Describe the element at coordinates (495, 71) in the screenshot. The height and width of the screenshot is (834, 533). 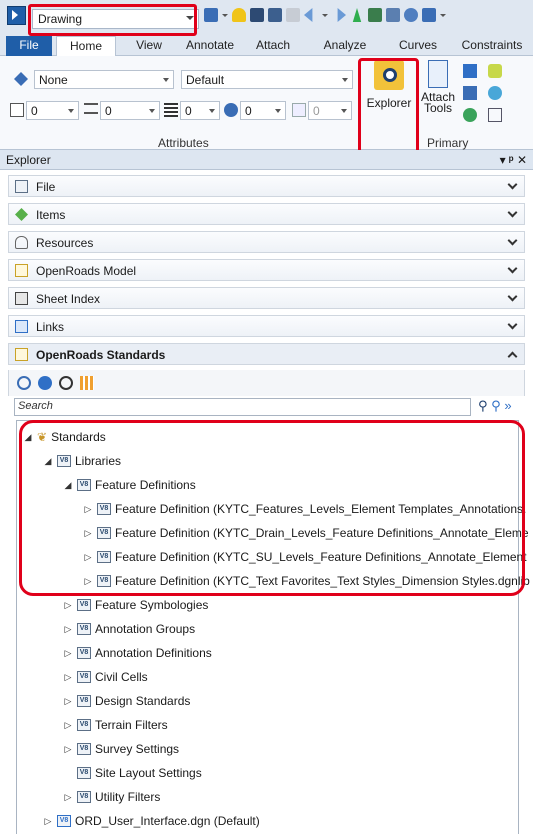
I see `raster-icon` at that location.